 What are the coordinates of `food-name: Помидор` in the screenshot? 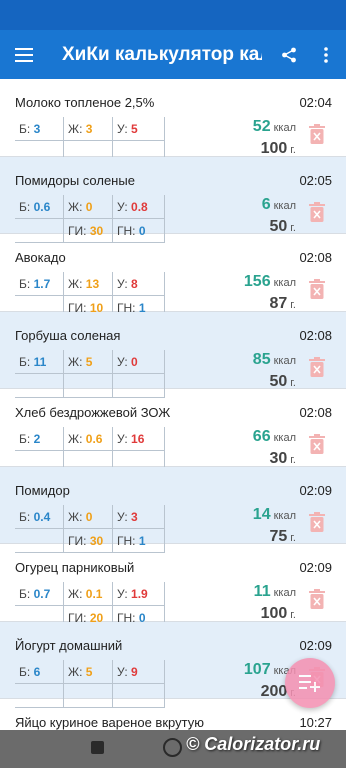 It's located at (42, 490).